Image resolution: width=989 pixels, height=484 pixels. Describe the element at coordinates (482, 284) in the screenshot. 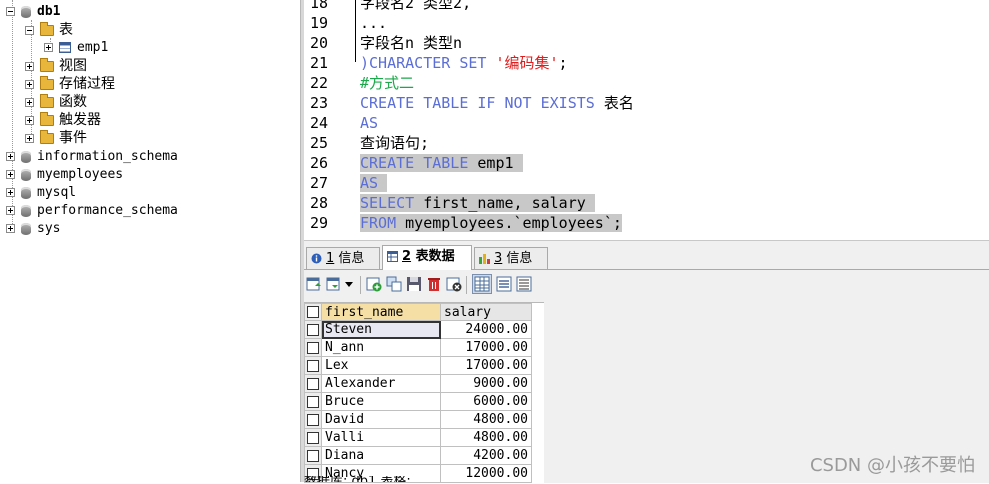

I see `grid-view-icon` at that location.